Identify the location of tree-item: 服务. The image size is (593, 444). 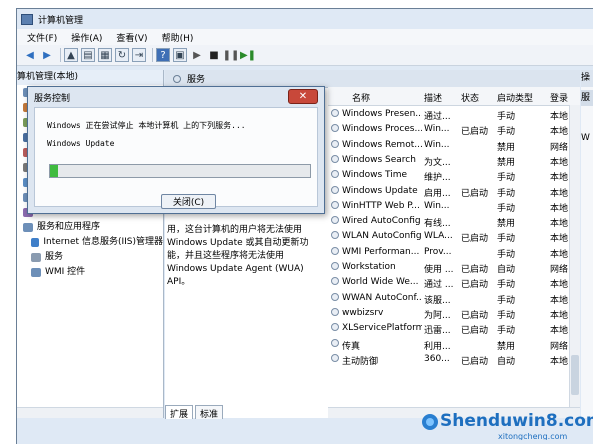
(90, 257).